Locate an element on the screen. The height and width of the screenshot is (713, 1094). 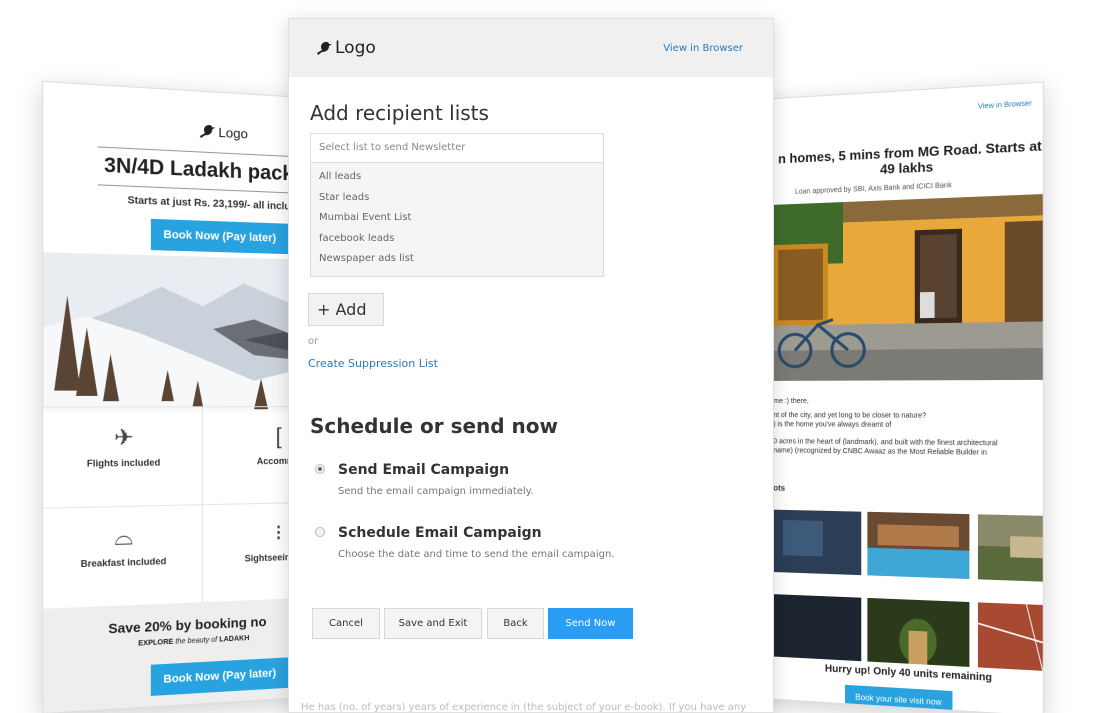
feature-flights: ✈ Flights included is located at coordinates (123, 458).